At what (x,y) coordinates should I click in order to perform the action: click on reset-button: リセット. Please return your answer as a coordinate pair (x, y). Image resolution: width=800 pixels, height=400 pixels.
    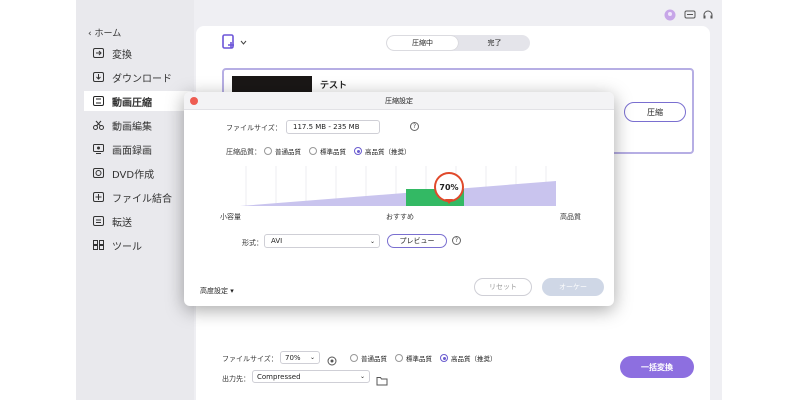
    Looking at the image, I should click on (503, 287).